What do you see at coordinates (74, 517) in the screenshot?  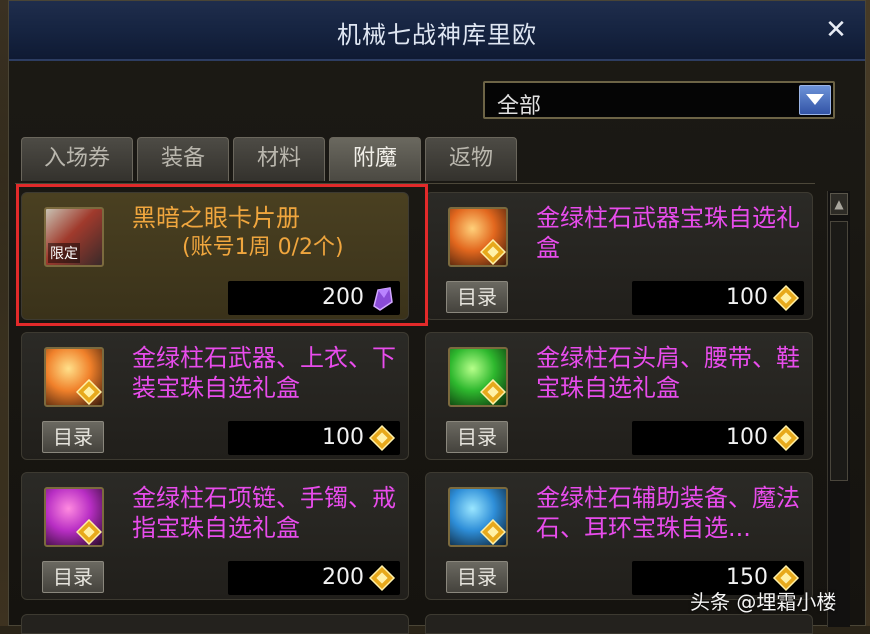 I see `pink-orb-box-icon` at bounding box center [74, 517].